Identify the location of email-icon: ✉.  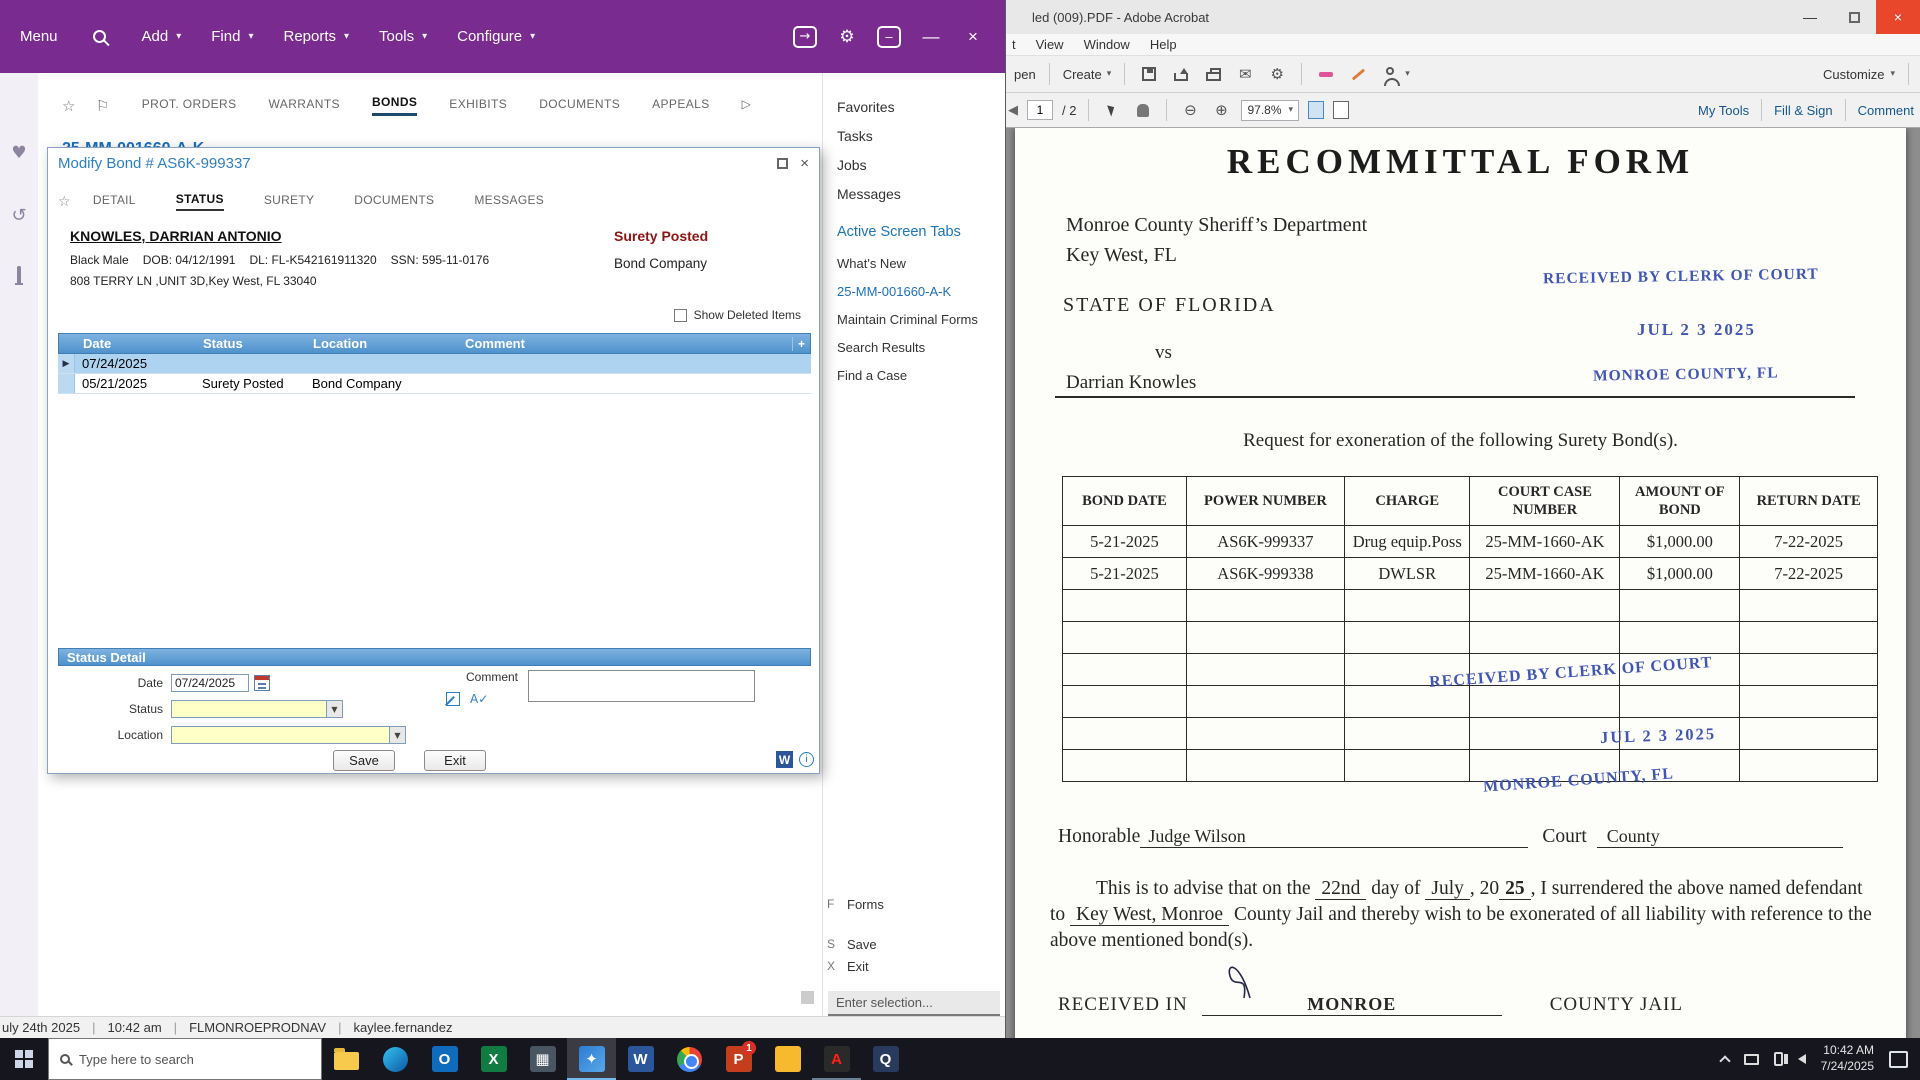
(1245, 74).